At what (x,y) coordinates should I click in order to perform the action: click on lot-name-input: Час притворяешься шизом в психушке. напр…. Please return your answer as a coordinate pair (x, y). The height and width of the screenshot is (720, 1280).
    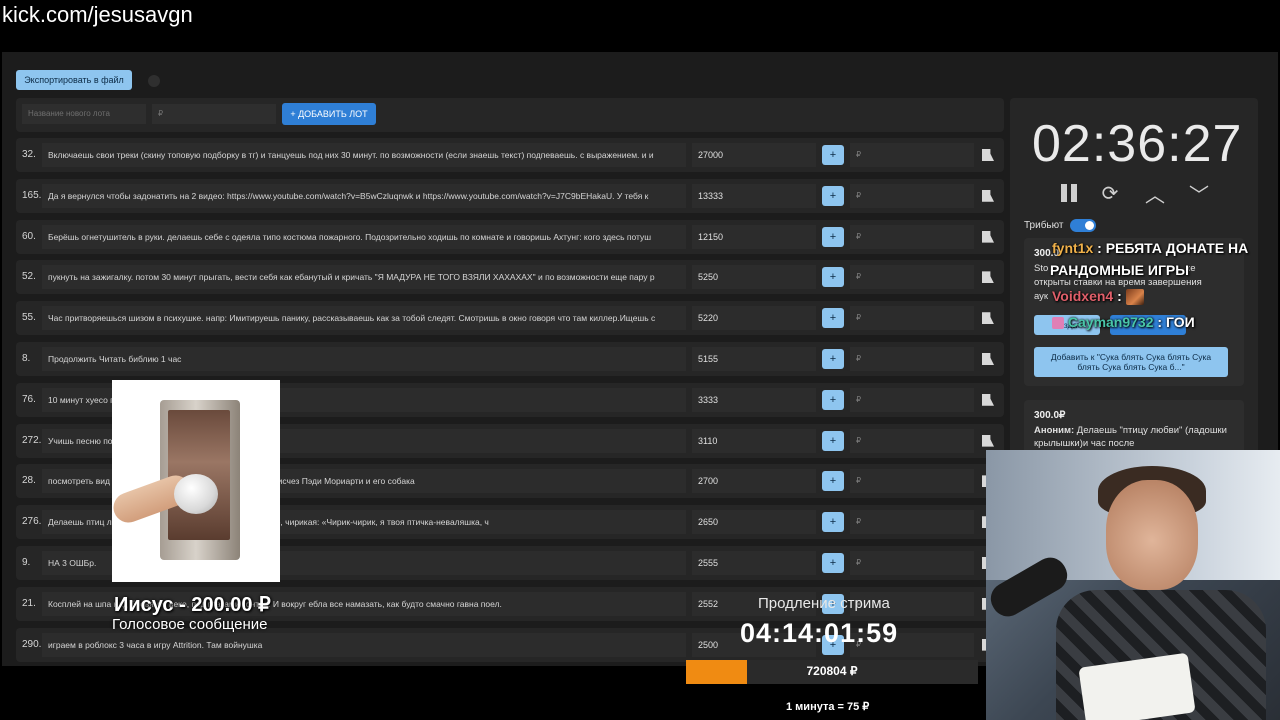
    Looking at the image, I should click on (364, 318).